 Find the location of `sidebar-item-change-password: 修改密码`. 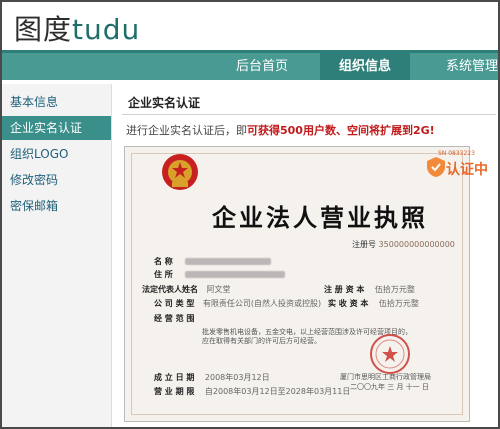

sidebar-item-change-password: 修改密码 is located at coordinates (56, 180).